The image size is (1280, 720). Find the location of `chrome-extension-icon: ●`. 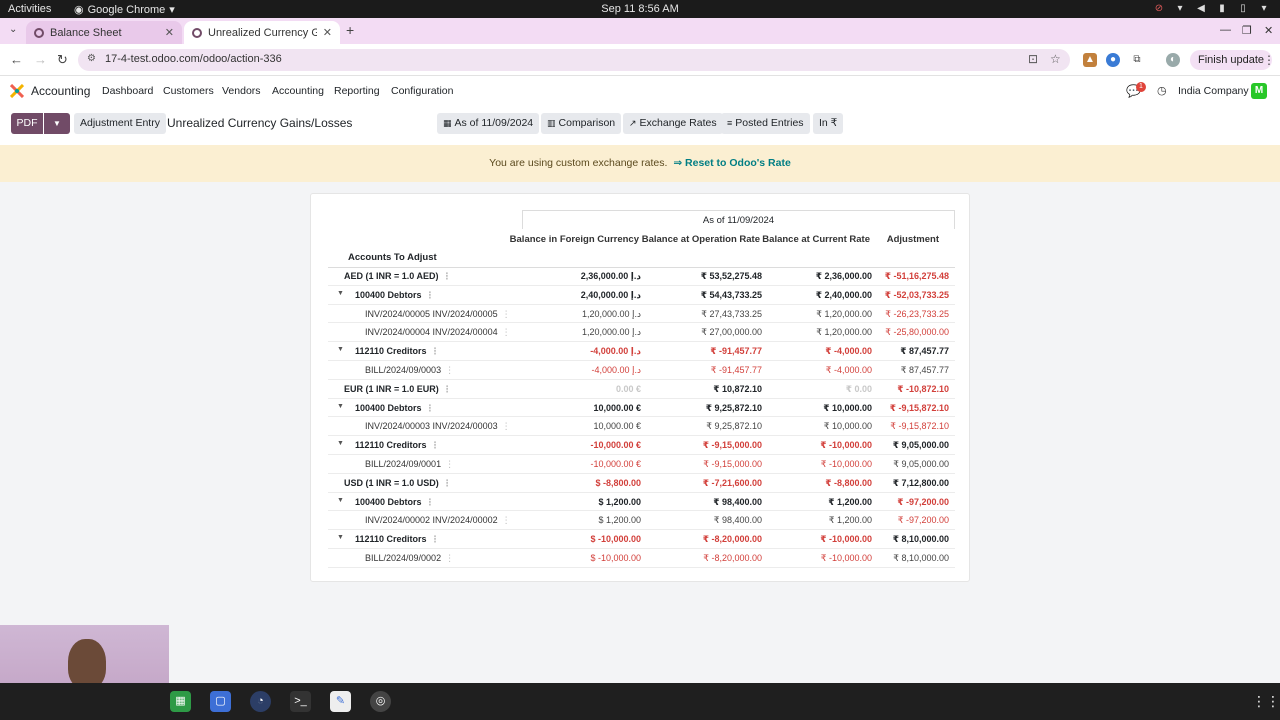

chrome-extension-icon: ● is located at coordinates (1113, 60).